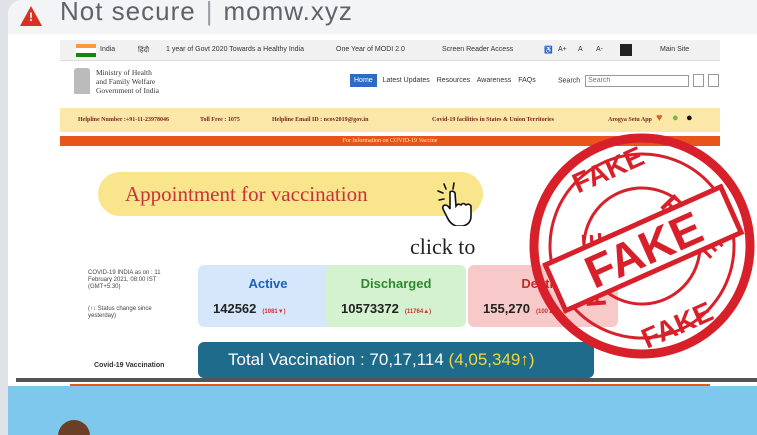 The image size is (757, 435). Describe the element at coordinates (630, 120) in the screenshot. I see `arogya-setu-link: Arogya Setu App` at that location.